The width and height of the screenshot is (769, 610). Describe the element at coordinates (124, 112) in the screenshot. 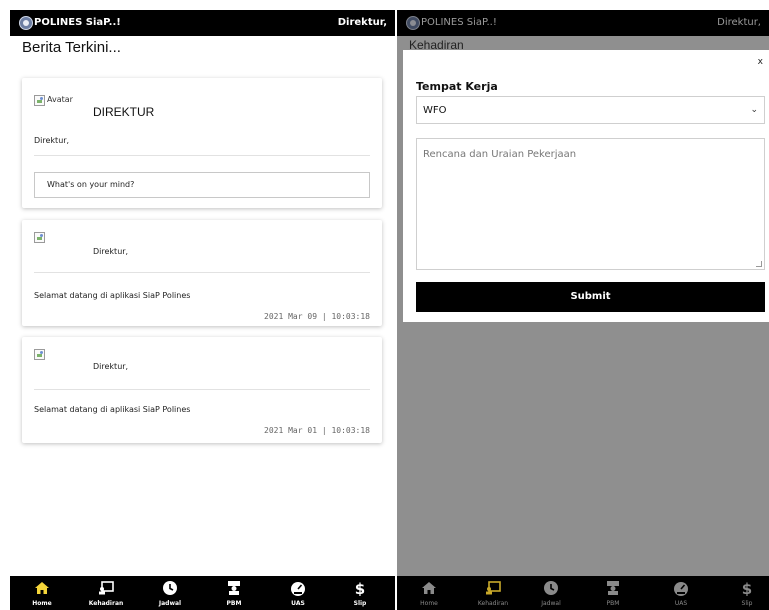

I see `profile-name: DIREKTUR` at that location.